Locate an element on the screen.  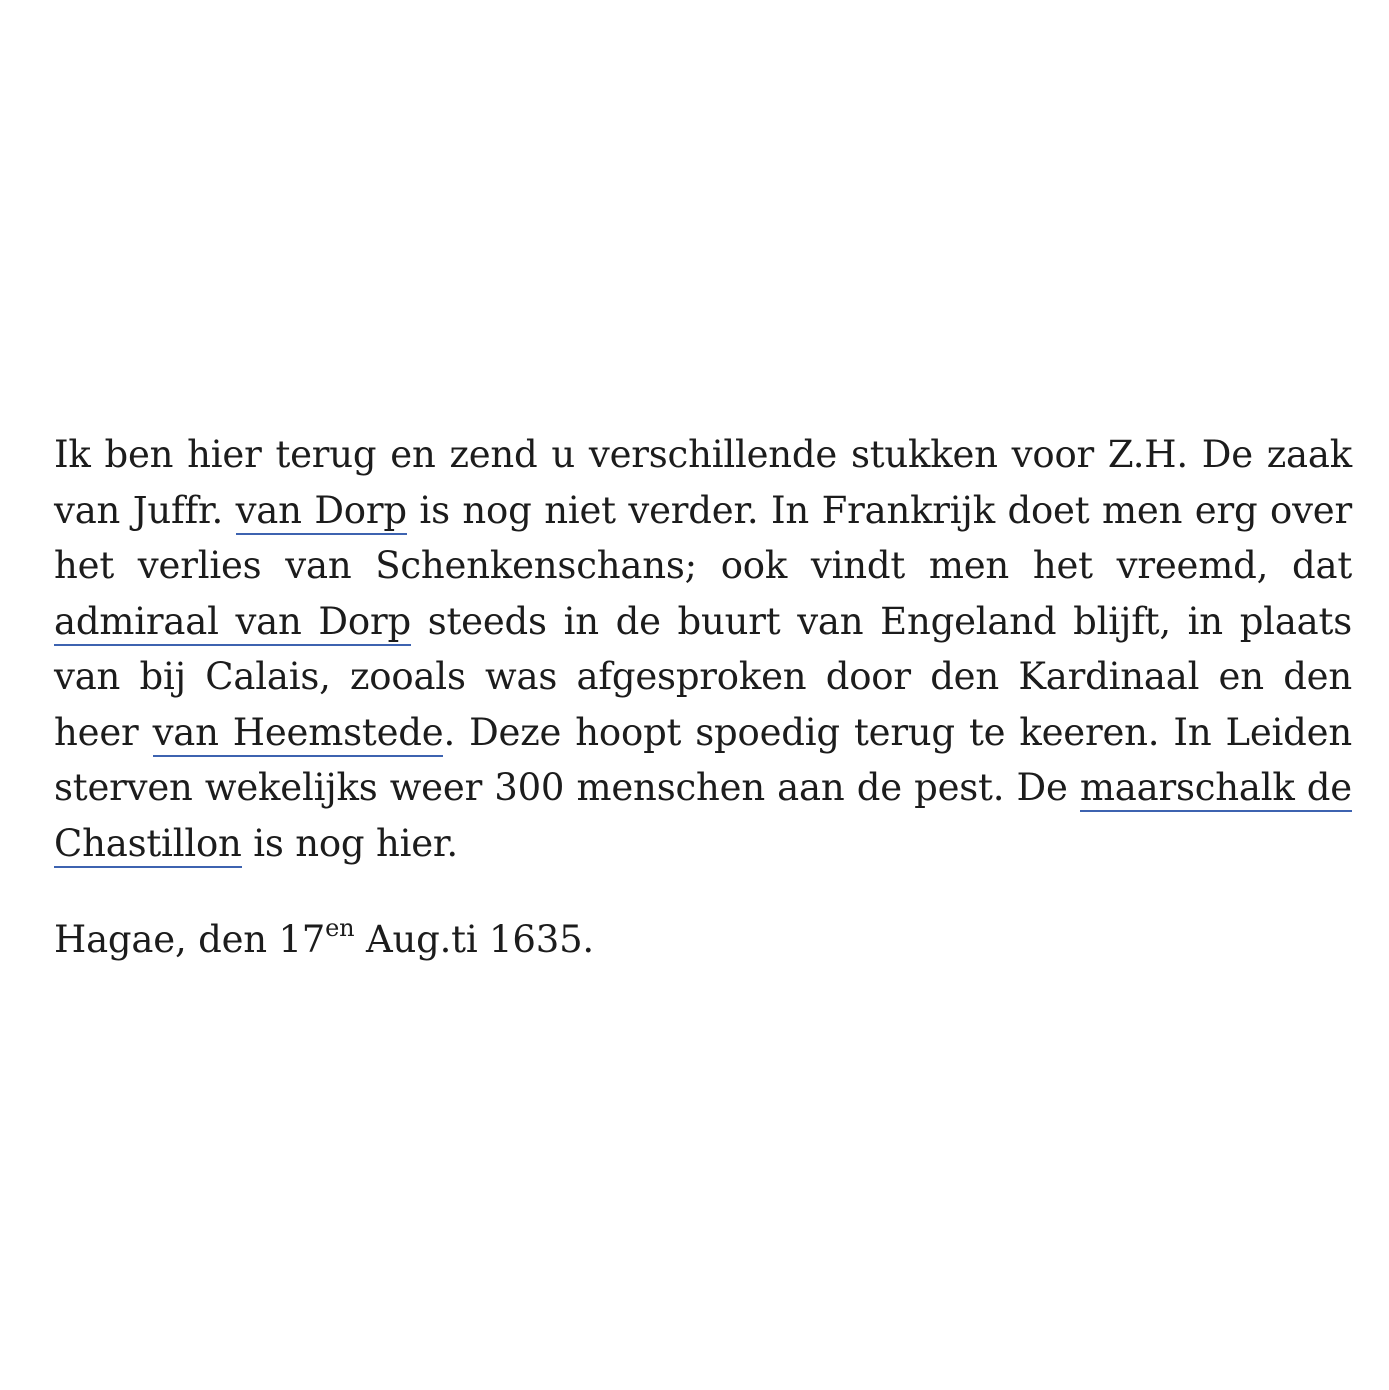
person-link-van-heemstede: van Heemstede is located at coordinates (298, 733).